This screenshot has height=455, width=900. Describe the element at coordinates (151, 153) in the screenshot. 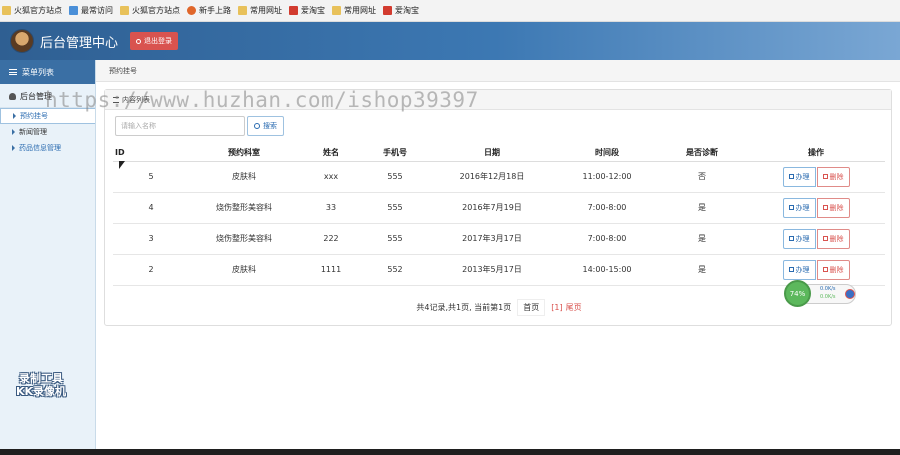

I see `column-header: ID` at that location.